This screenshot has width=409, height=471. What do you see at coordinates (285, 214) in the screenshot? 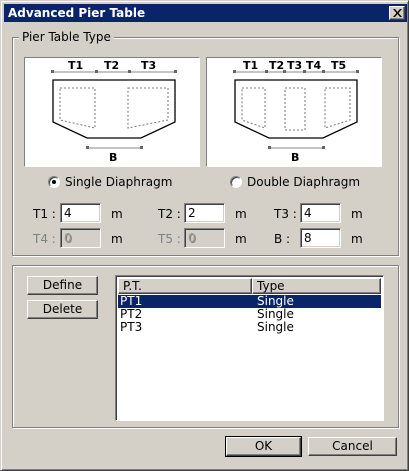
I see `t3-label: T3 :` at bounding box center [285, 214].